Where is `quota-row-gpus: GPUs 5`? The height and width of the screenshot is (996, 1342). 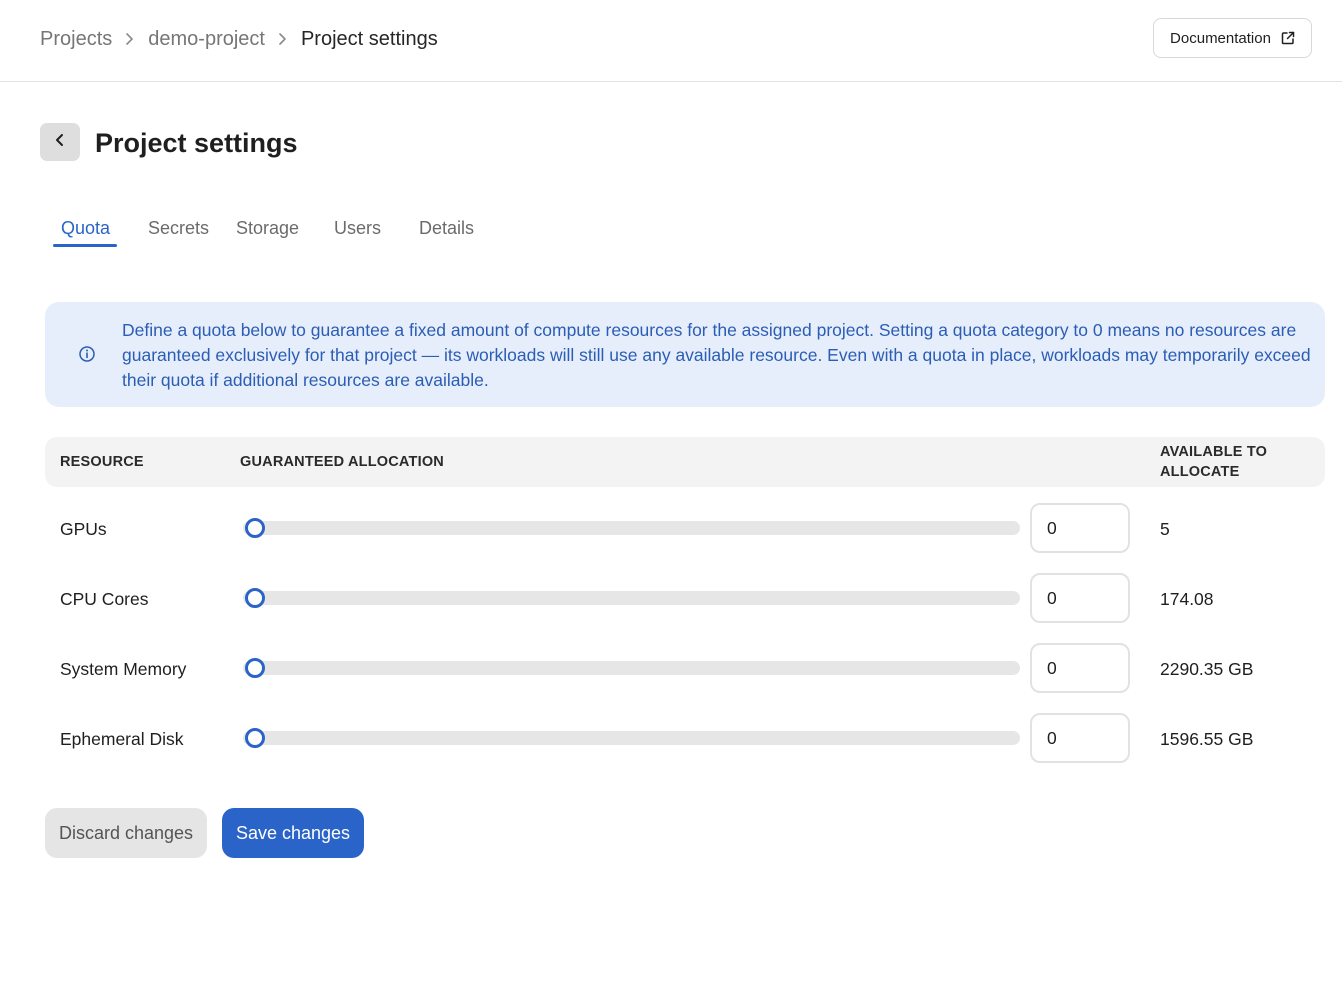
quota-row-gpus: GPUs 5 is located at coordinates (685, 529).